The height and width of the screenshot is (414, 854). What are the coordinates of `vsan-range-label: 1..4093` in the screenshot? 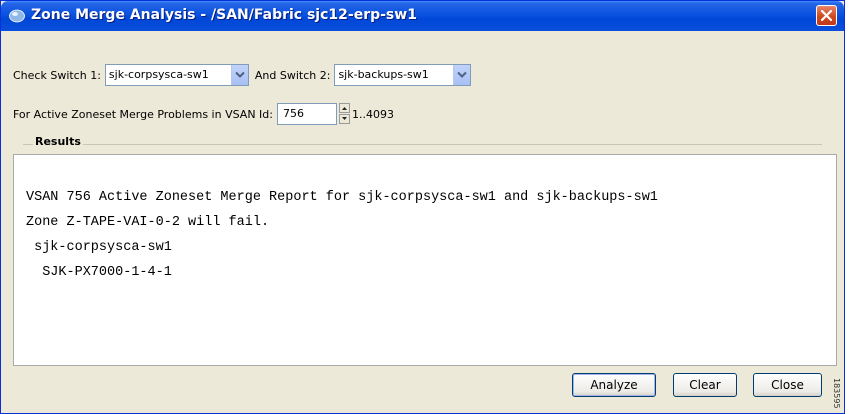 It's located at (372, 114).